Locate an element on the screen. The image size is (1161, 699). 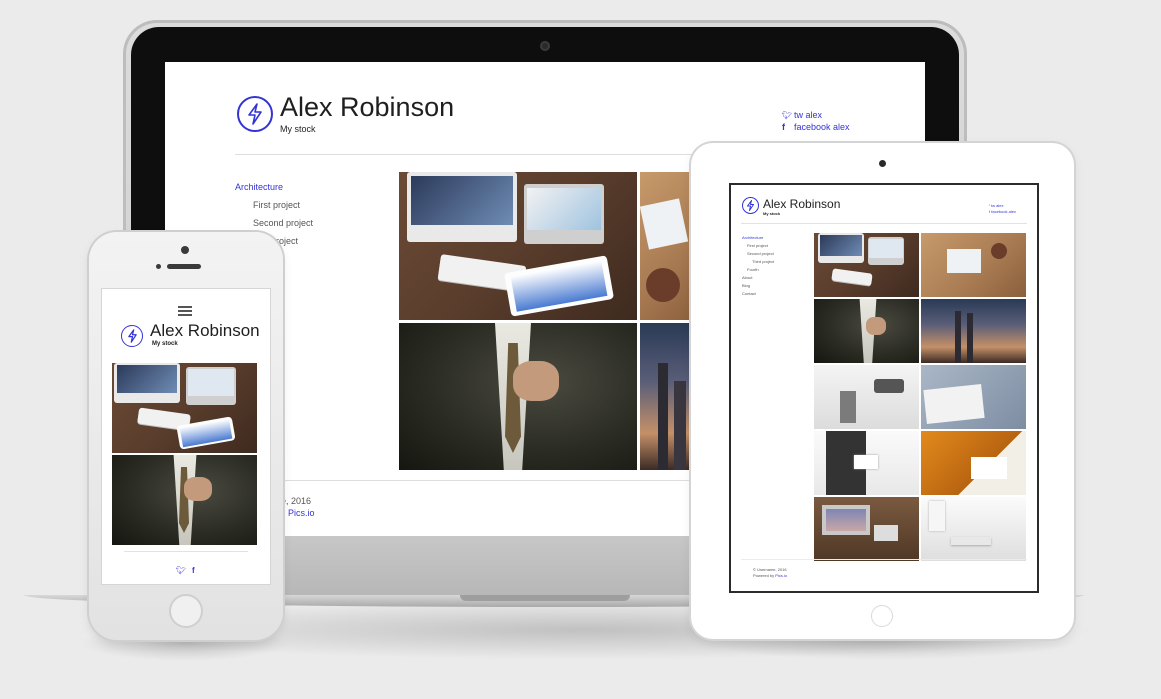
nav-item-about: About is located at coordinates (747, 277).